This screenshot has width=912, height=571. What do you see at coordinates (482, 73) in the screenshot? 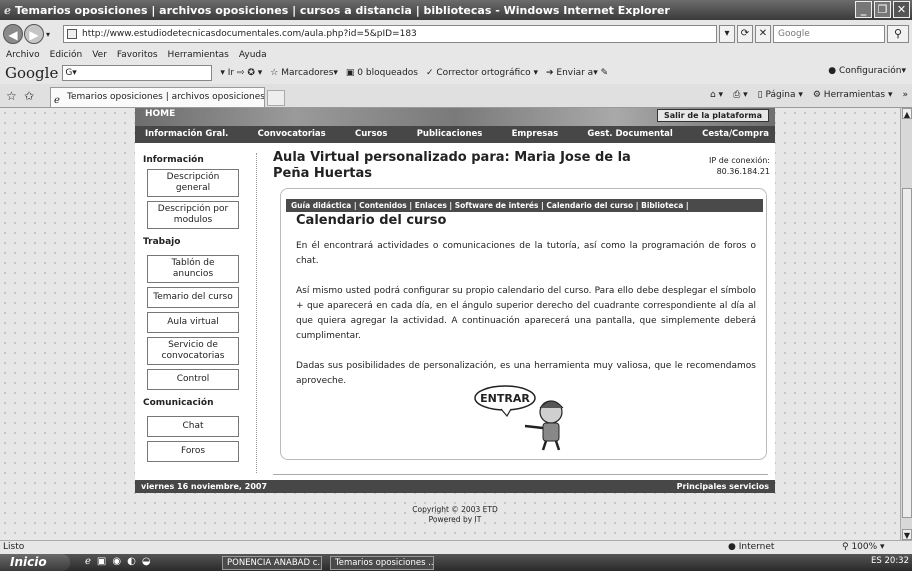
I see `spellcheck-button: ✓ Corrector ortográfico ▾` at bounding box center [482, 73].